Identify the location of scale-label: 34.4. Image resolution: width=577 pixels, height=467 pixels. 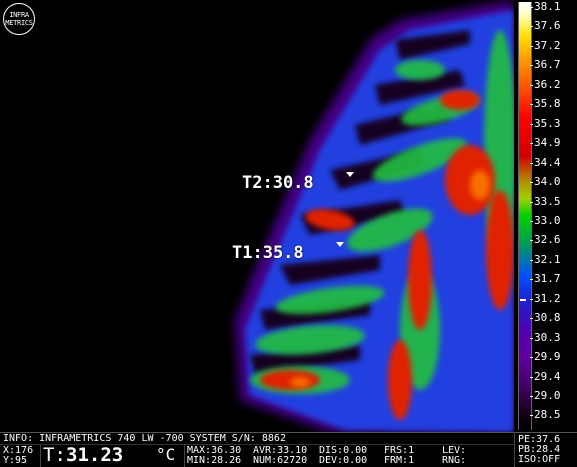
(547, 162).